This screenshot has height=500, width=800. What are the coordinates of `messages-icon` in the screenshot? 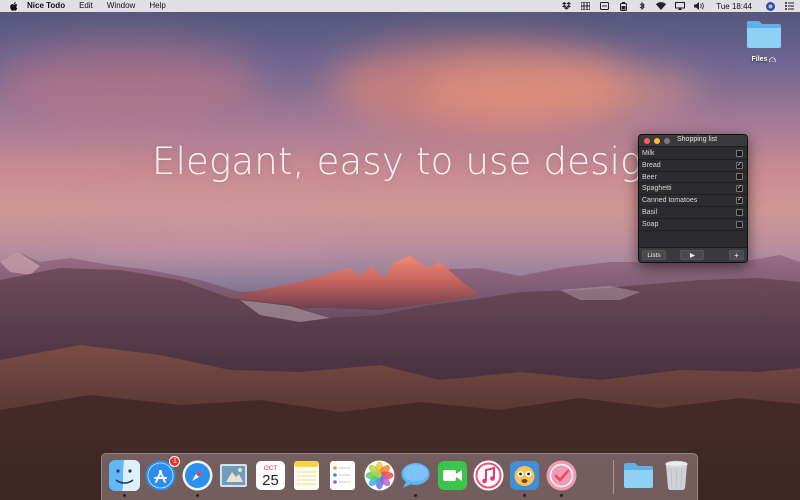 It's located at (415, 475).